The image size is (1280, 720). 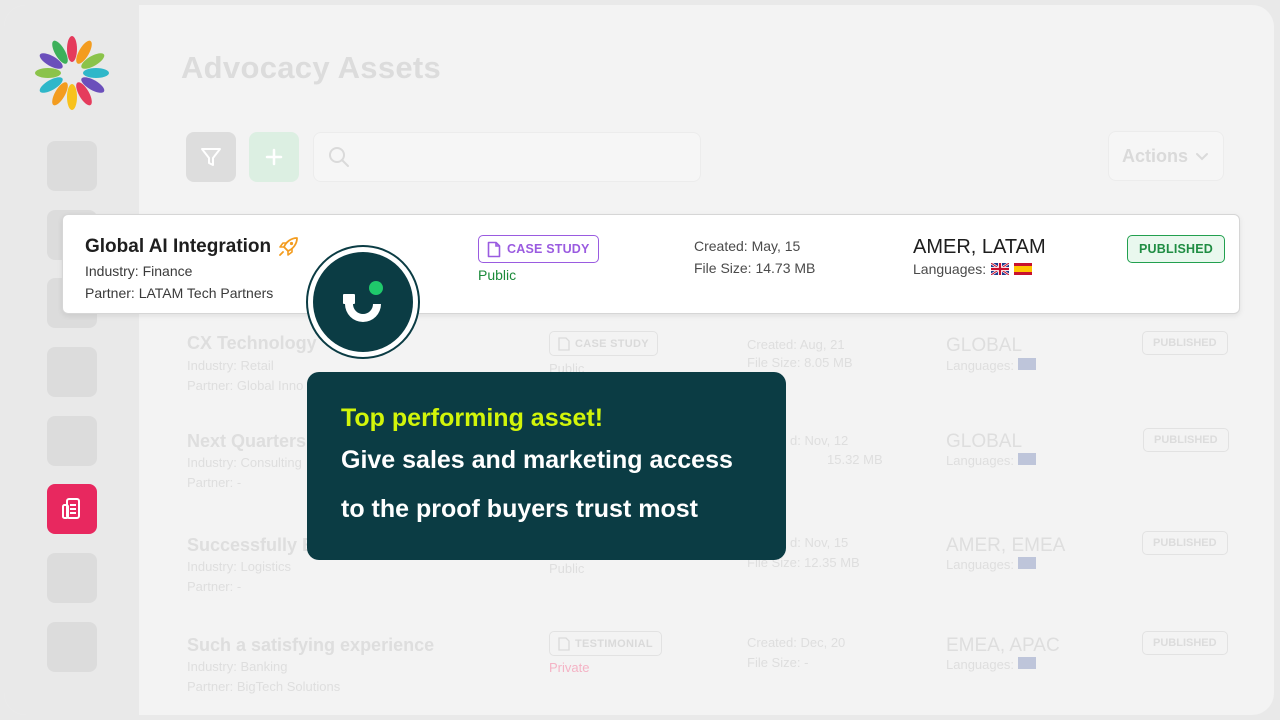 What do you see at coordinates (755, 268) in the screenshot?
I see `file-size: File Size: 14.73 MB` at bounding box center [755, 268].